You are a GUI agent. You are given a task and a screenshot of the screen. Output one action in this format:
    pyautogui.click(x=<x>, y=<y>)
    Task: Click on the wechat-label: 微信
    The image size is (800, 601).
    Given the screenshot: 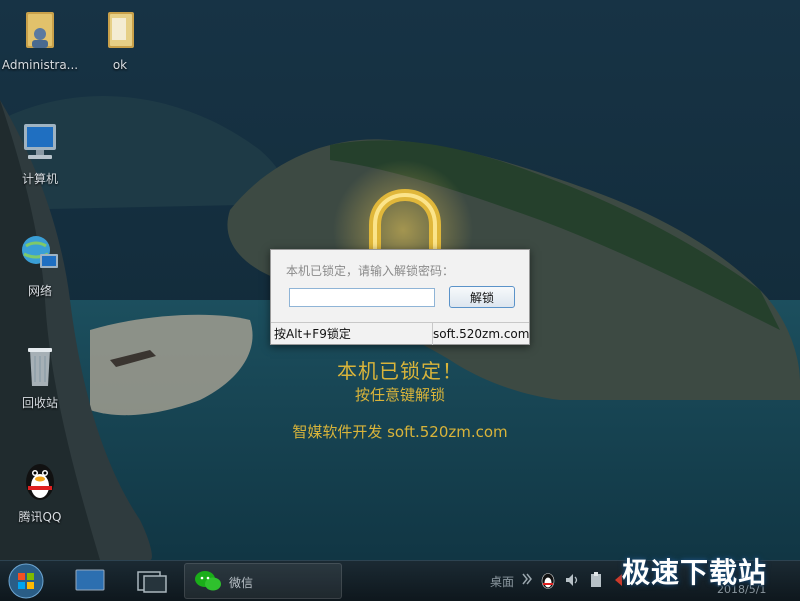 What is the action you would take?
    pyautogui.click(x=241, y=583)
    